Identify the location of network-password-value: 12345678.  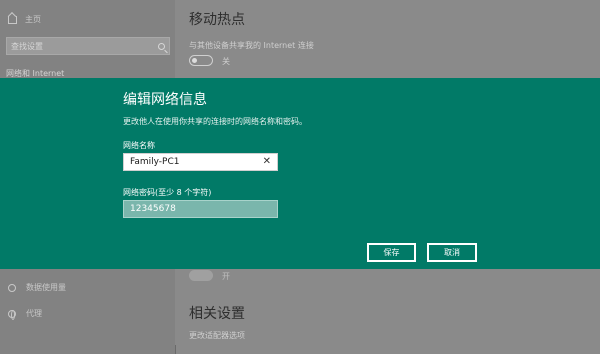
(153, 209).